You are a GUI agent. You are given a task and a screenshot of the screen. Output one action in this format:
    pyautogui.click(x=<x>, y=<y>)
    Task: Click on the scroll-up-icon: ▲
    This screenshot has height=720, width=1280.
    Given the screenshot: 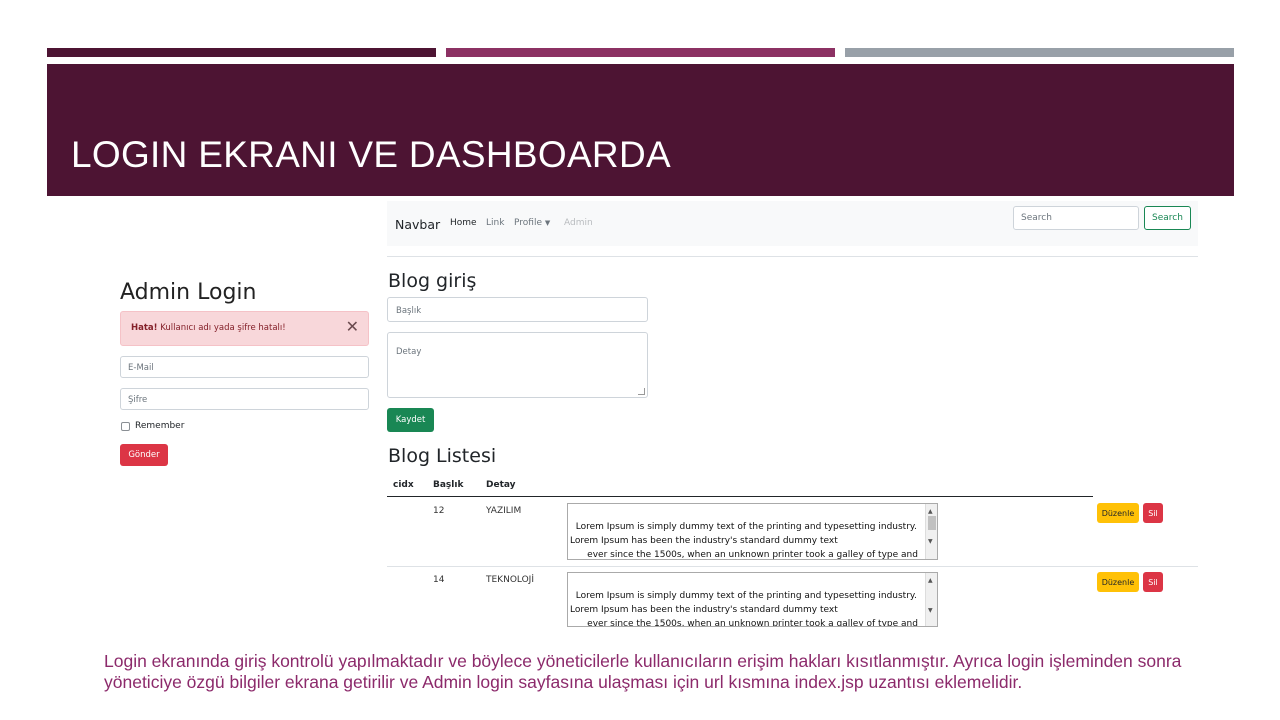 What is the action you would take?
    pyautogui.click(x=930, y=581)
    